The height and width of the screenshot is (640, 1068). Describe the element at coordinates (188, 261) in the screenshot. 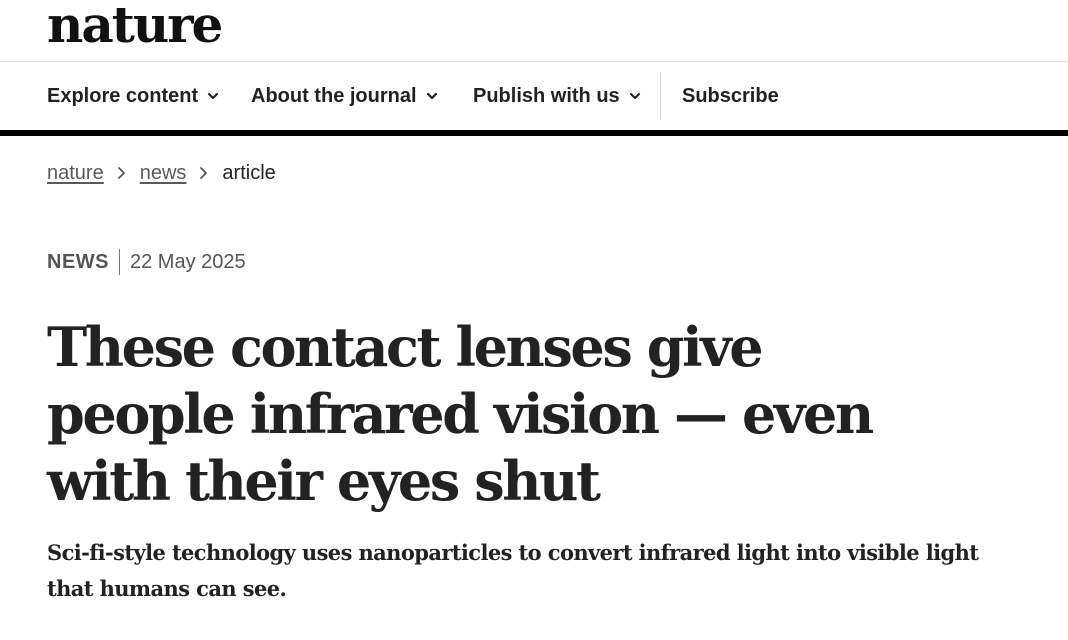

I see `article-date: 22 May 2025` at that location.